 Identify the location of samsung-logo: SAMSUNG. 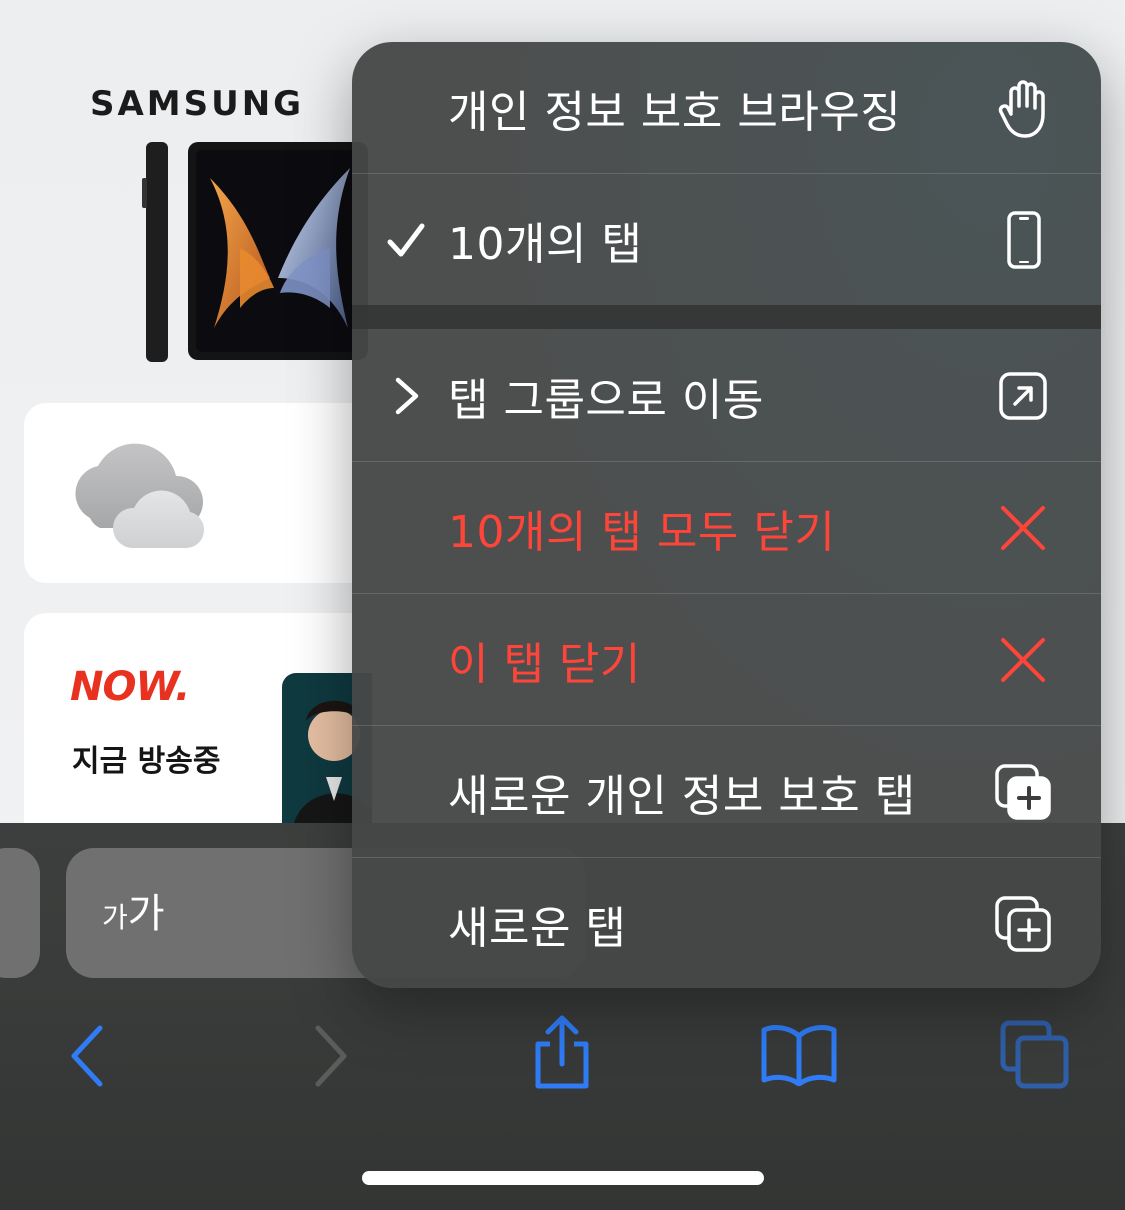
(197, 104).